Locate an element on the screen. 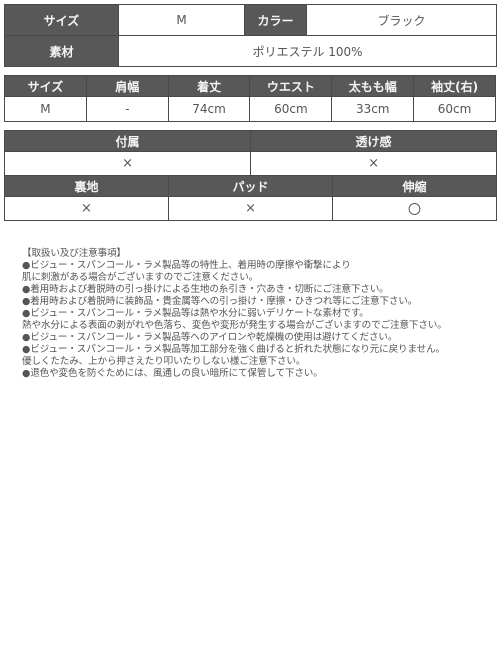  features-header-row-2: 裏地 パッド 伸縮 is located at coordinates (251, 186).